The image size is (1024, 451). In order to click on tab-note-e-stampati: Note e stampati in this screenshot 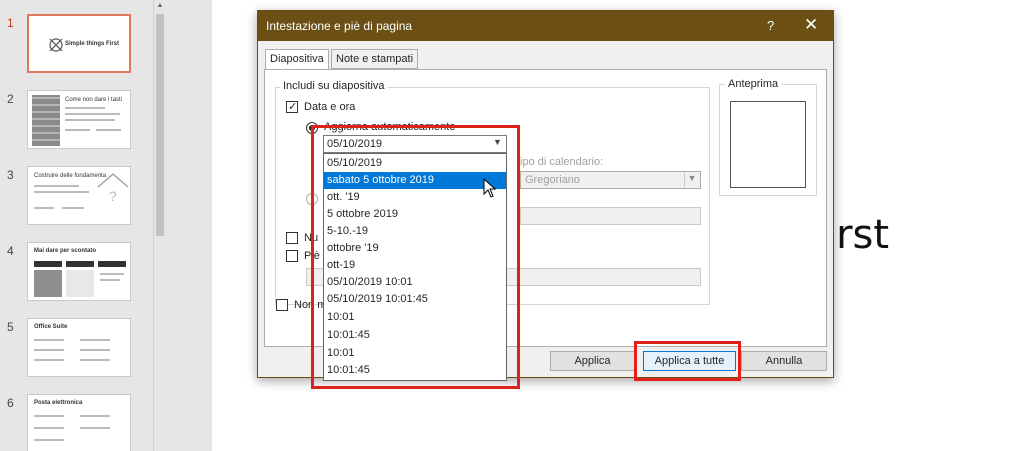, I will do `click(375, 59)`.